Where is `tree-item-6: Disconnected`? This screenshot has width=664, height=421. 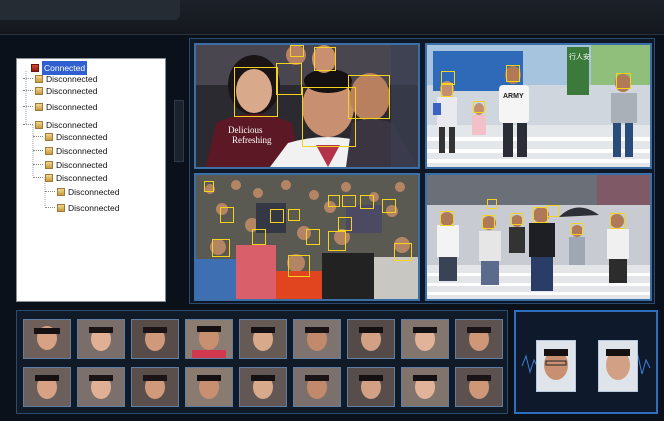
tree-item-6: Disconnected is located at coordinates (70, 151).